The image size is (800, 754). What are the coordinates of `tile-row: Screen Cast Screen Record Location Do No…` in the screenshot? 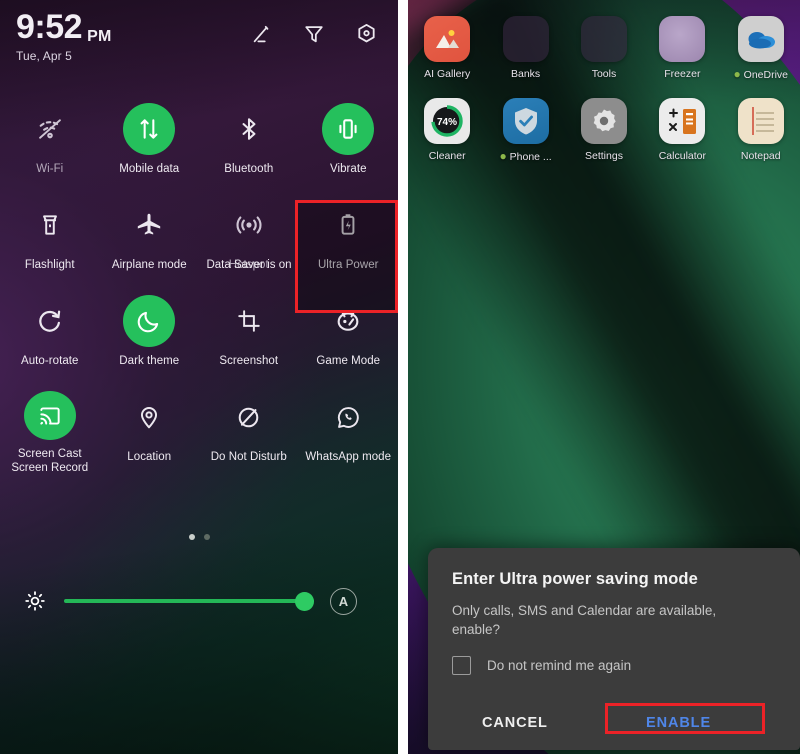 It's located at (199, 428).